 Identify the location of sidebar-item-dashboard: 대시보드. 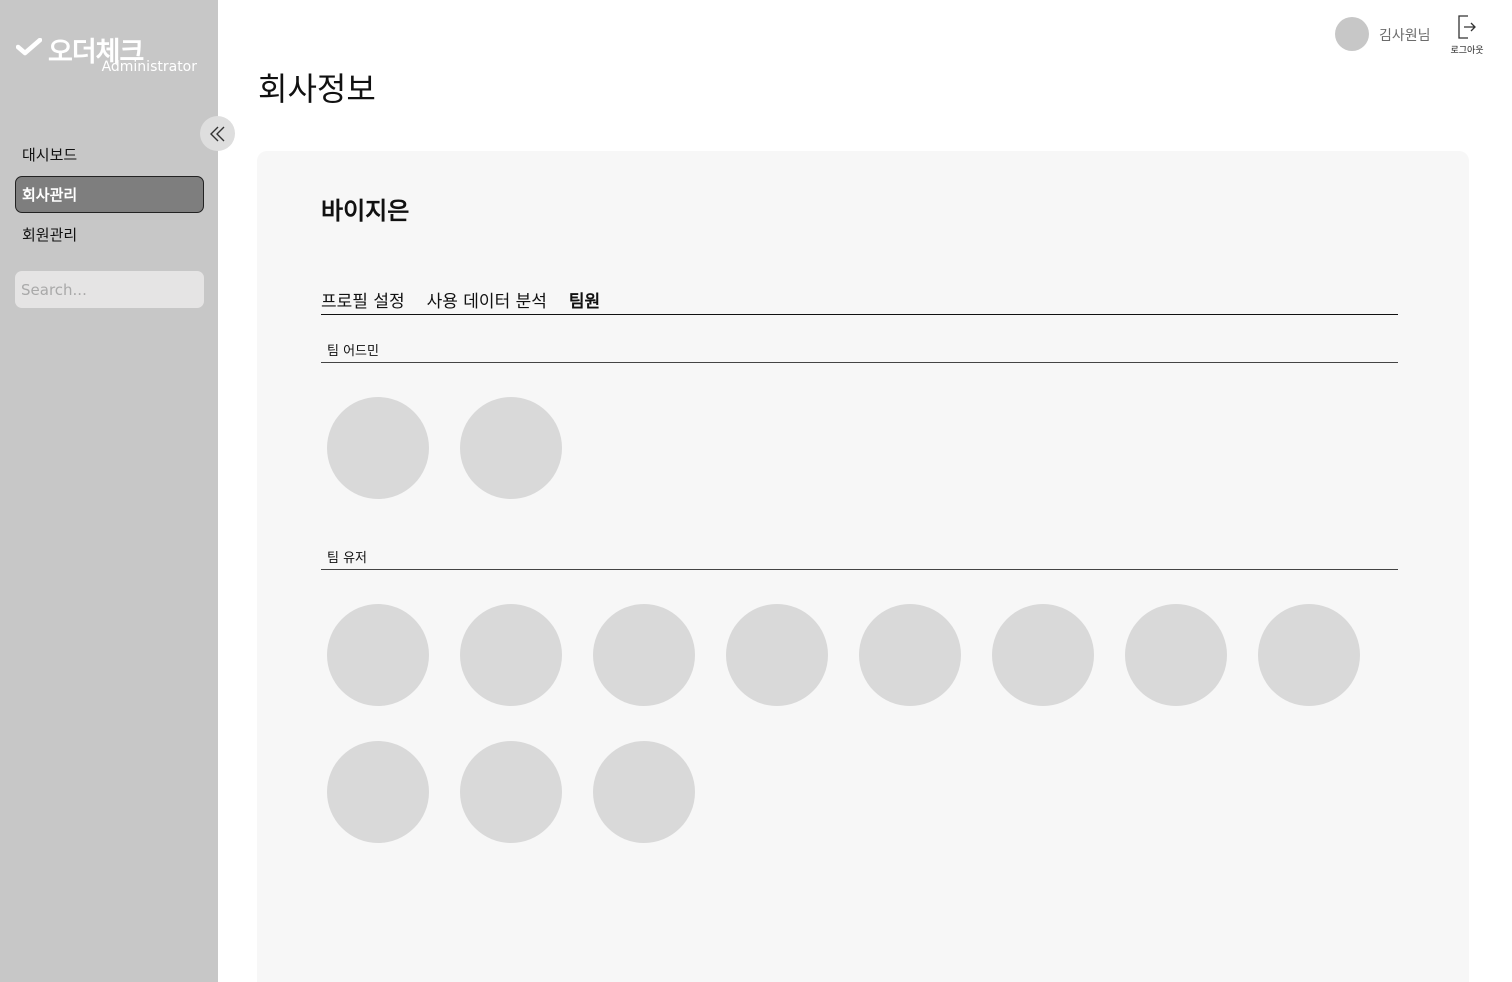
(109, 154).